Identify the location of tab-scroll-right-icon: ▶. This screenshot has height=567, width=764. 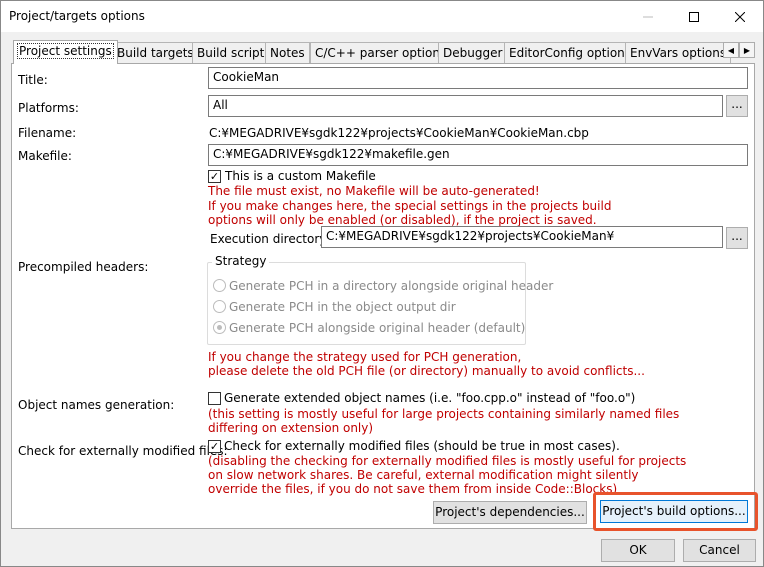
(747, 50).